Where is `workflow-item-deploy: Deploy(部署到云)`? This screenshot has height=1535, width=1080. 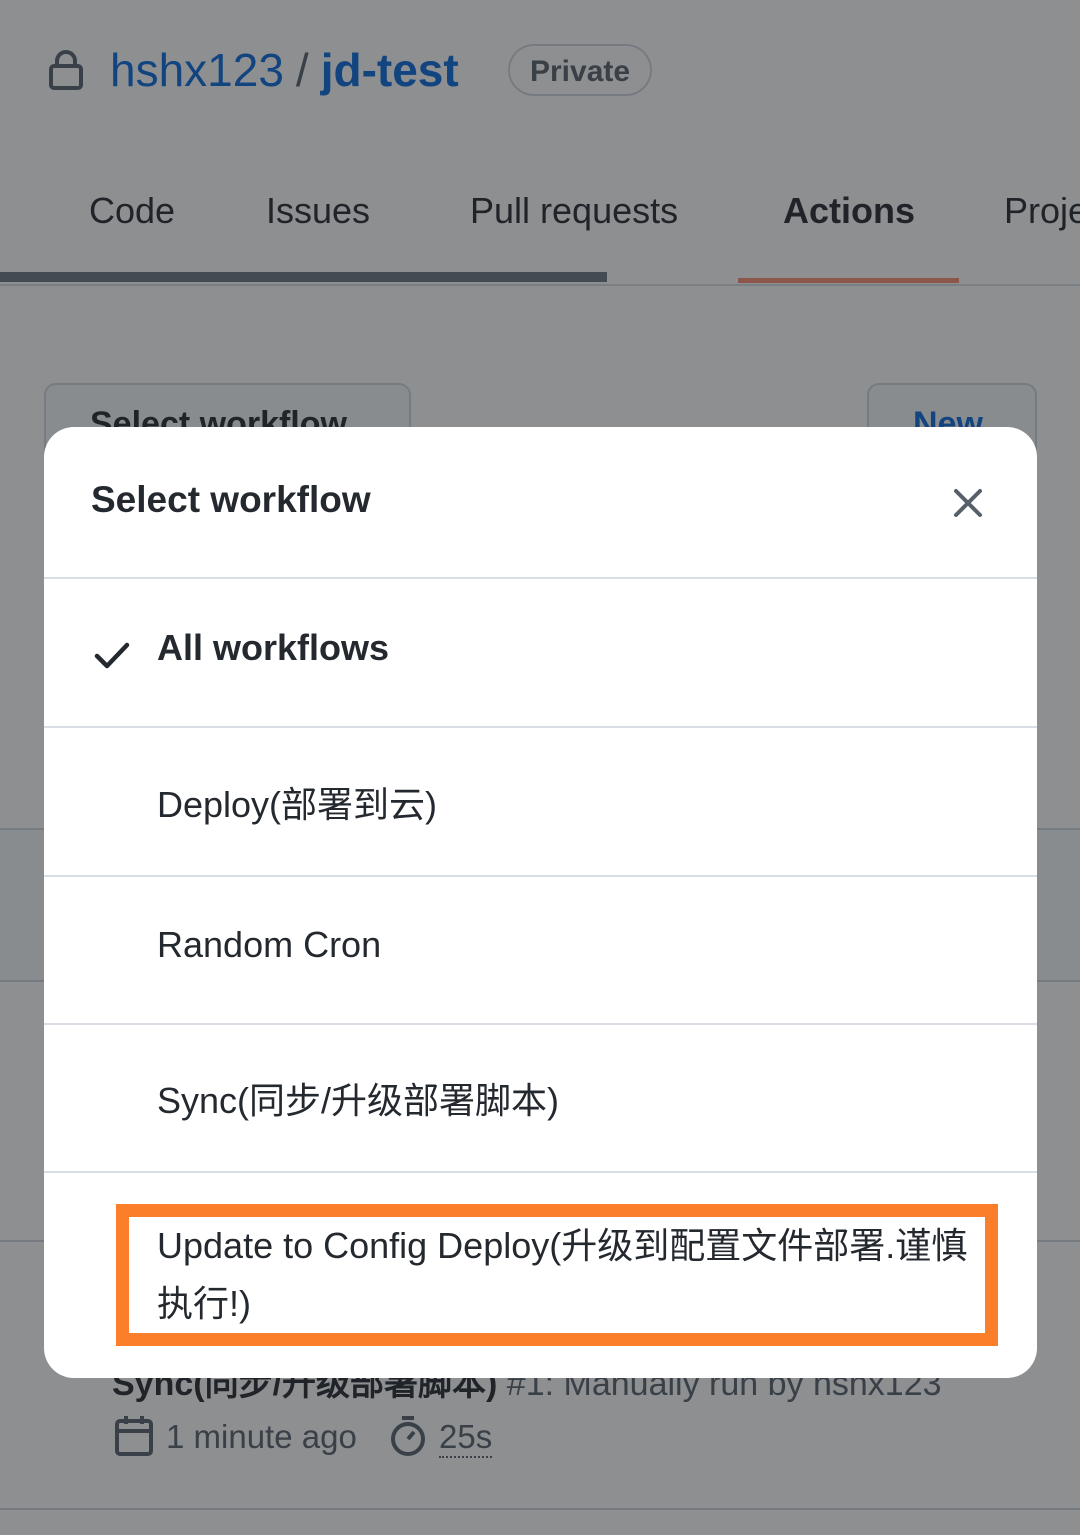
workflow-item-deploy: Deploy(部署到云) is located at coordinates (540, 802).